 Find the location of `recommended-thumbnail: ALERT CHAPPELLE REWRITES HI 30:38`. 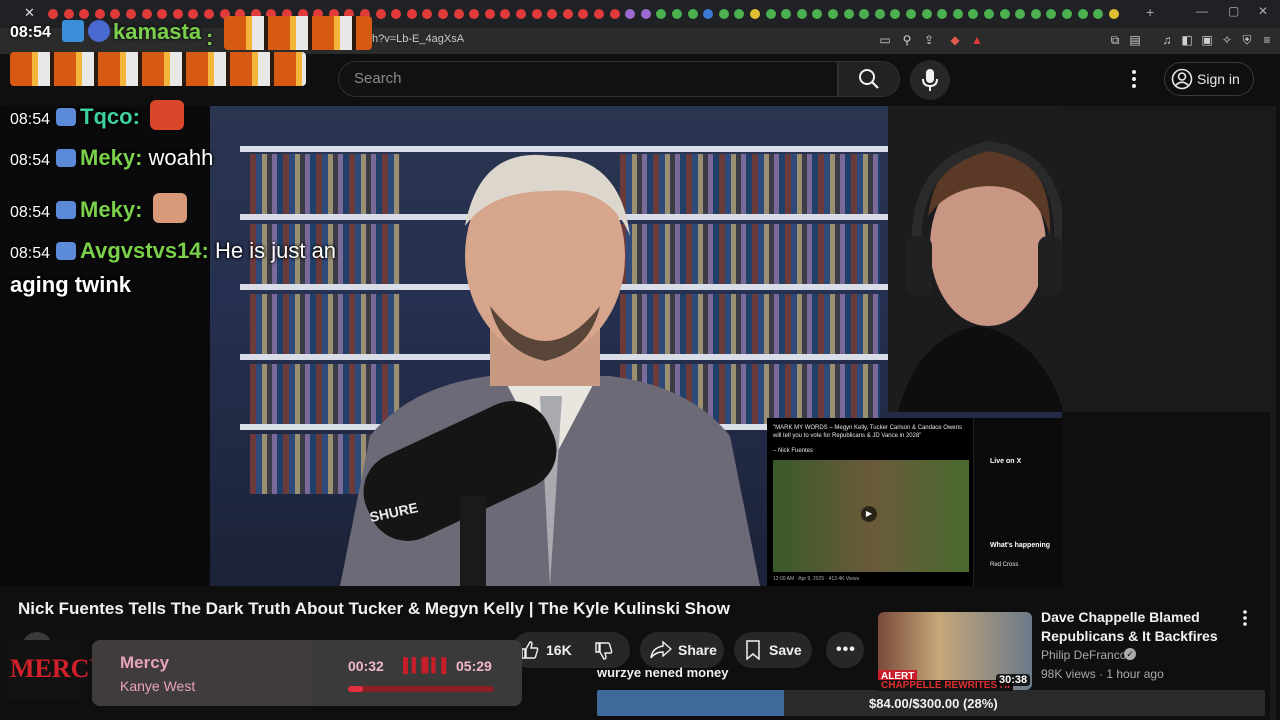

recommended-thumbnail: ALERT CHAPPELLE REWRITES HI 30:38 is located at coordinates (955, 651).